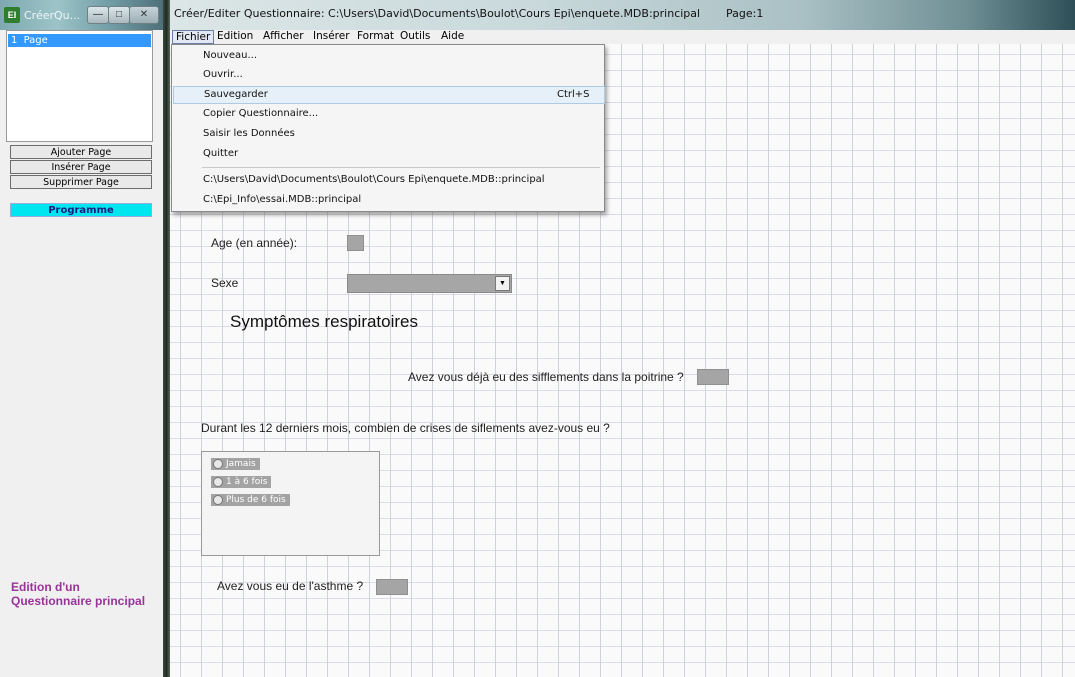 The image size is (1075, 677). I want to click on edit-status-text: Edition d'un Questionnaire principal, so click(78, 594).